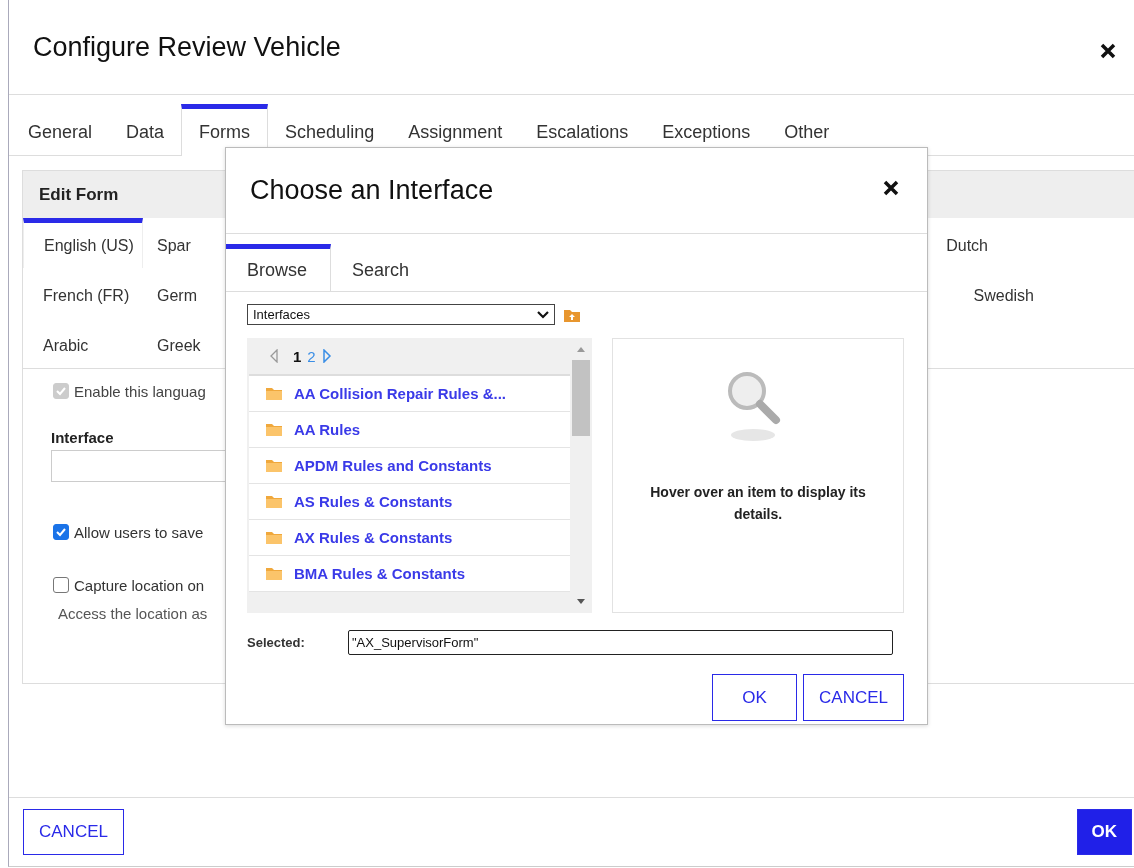 The height and width of the screenshot is (868, 1134). What do you see at coordinates (967, 243) in the screenshot?
I see `language-tab: Dutch` at bounding box center [967, 243].